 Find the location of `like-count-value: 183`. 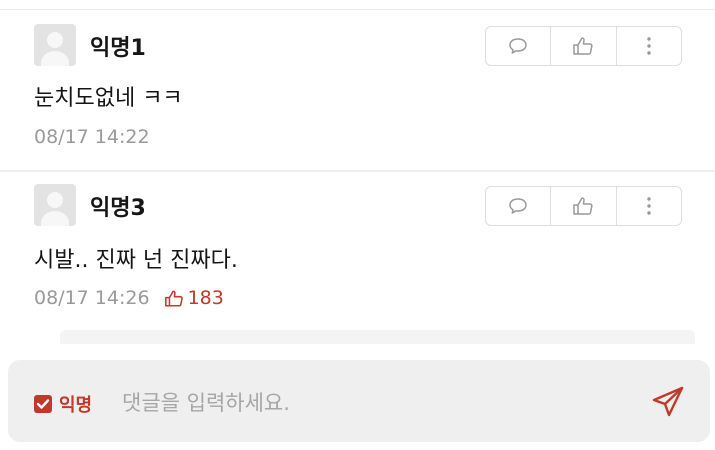

like-count-value: 183 is located at coordinates (205, 298).